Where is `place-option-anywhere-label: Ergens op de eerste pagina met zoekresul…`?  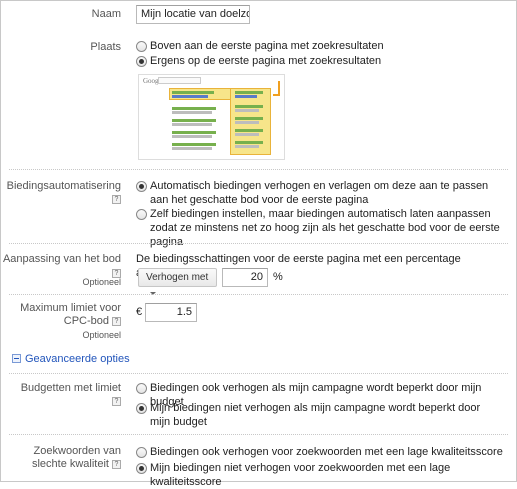
place-option-anywhere-label: Ergens op de eerste pagina met zoekresul… is located at coordinates (328, 61).